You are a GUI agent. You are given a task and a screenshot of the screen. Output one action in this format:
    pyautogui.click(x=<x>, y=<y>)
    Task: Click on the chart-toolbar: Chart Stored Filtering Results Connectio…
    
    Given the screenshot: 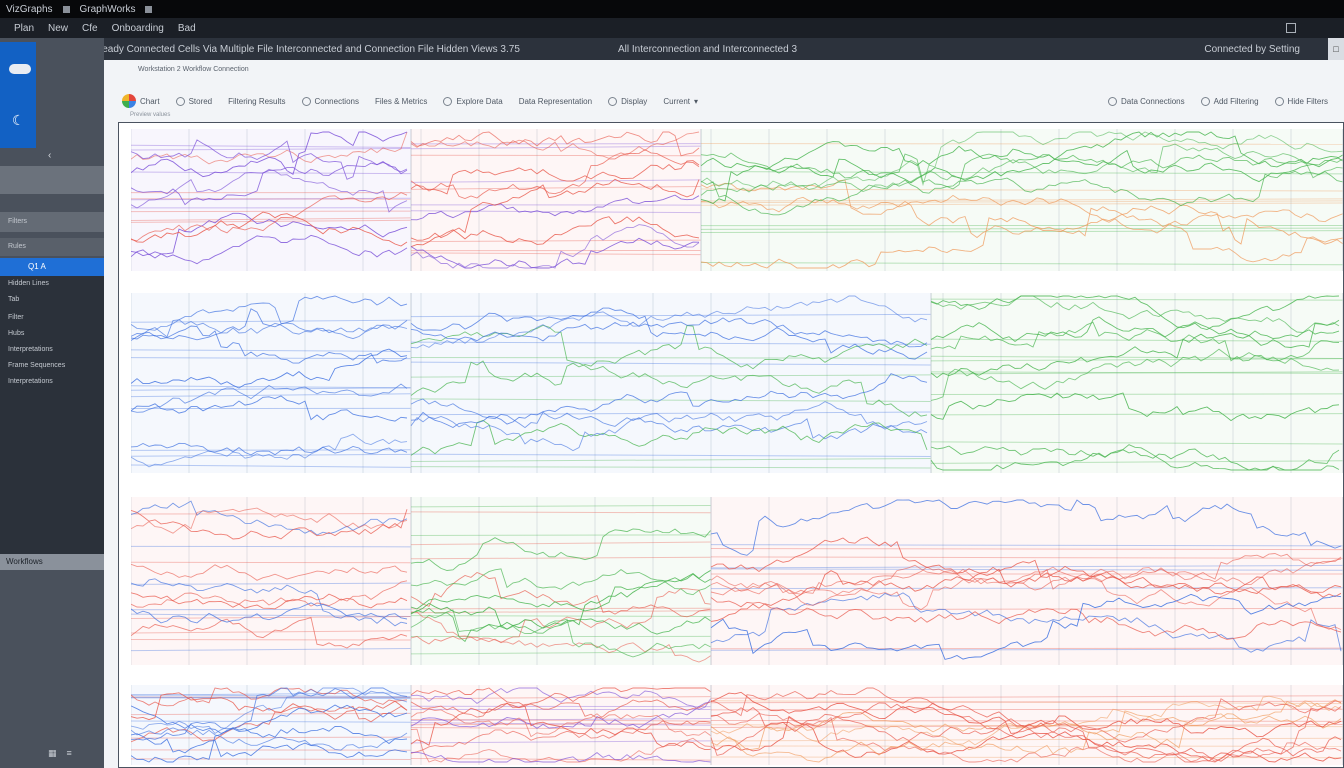 What is the action you would take?
    pyautogui.click(x=733, y=101)
    